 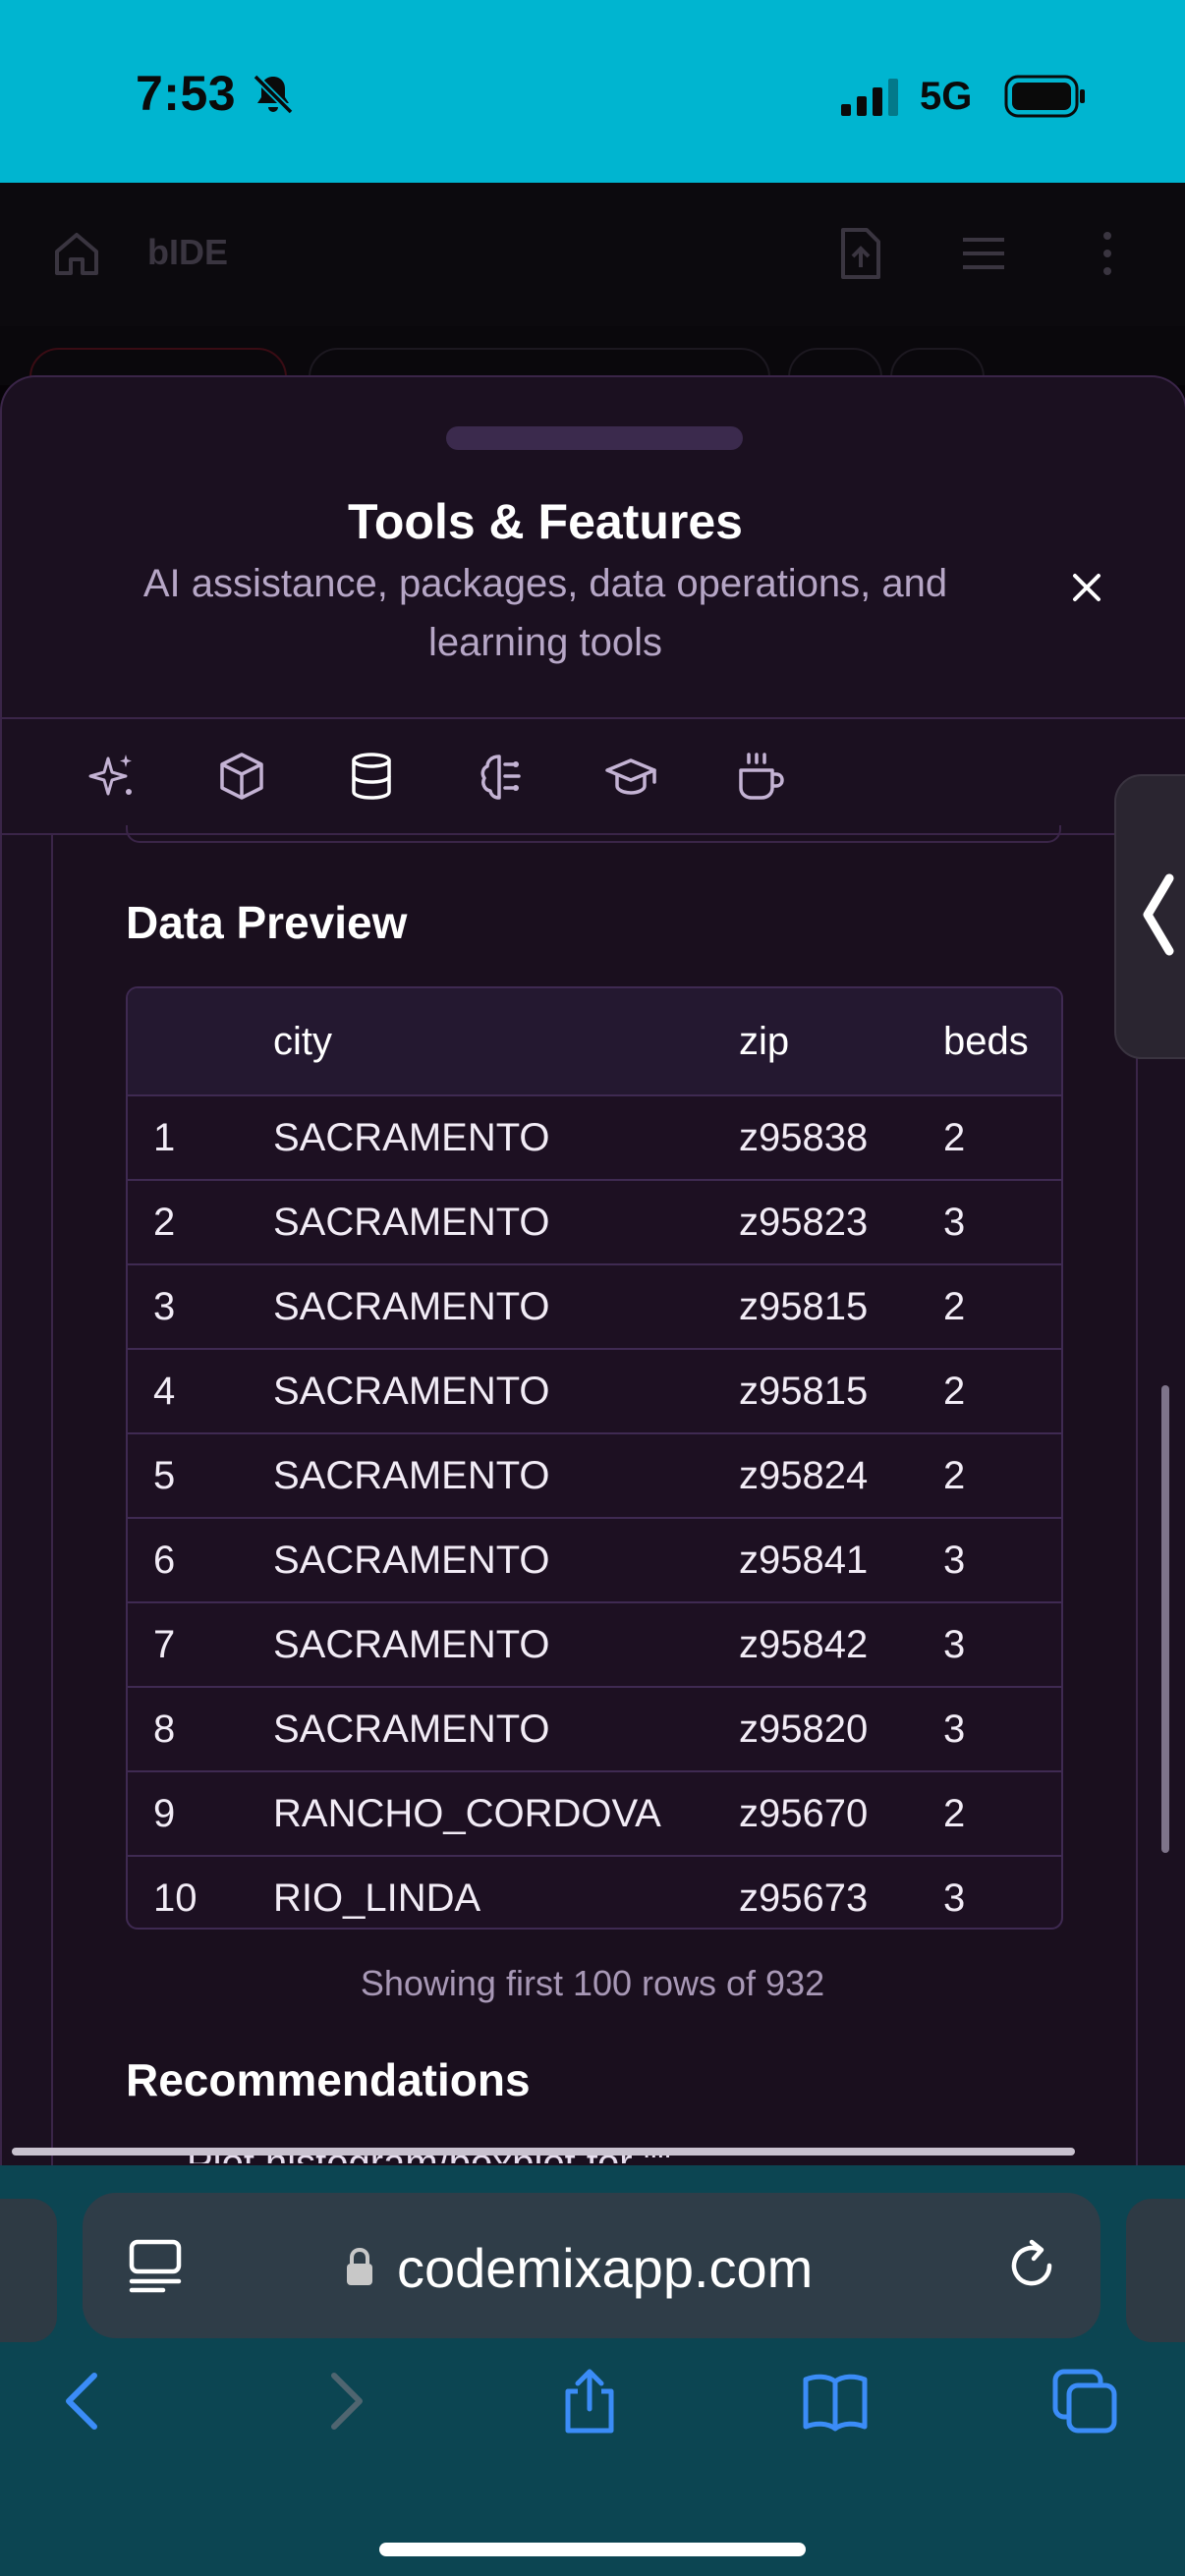 What do you see at coordinates (1045, 96) in the screenshot?
I see `battery-icon` at bounding box center [1045, 96].